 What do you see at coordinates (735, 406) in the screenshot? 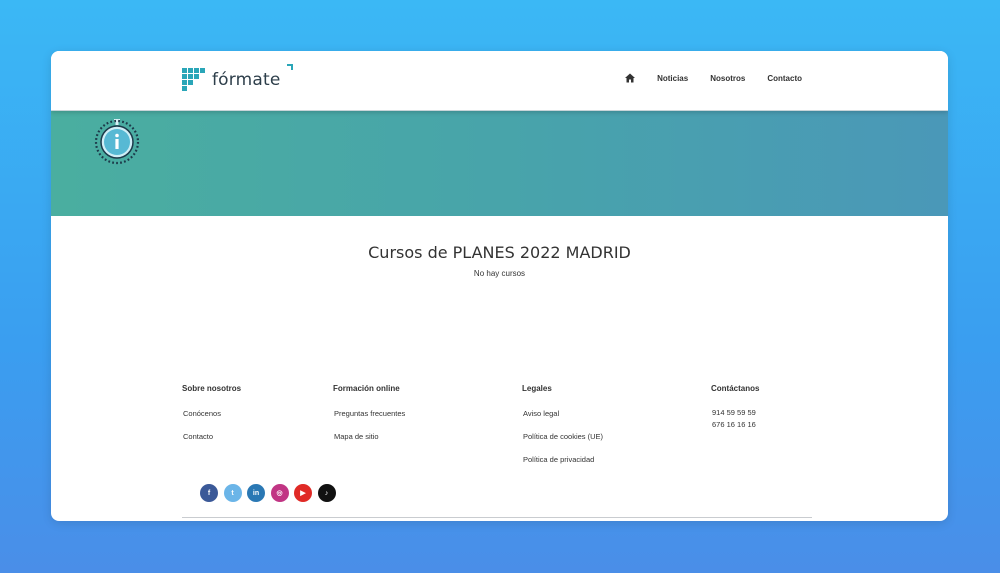
I see `footer-col-contact: Contáctanos 914 59 59 59 676 16 16 16` at bounding box center [735, 406].